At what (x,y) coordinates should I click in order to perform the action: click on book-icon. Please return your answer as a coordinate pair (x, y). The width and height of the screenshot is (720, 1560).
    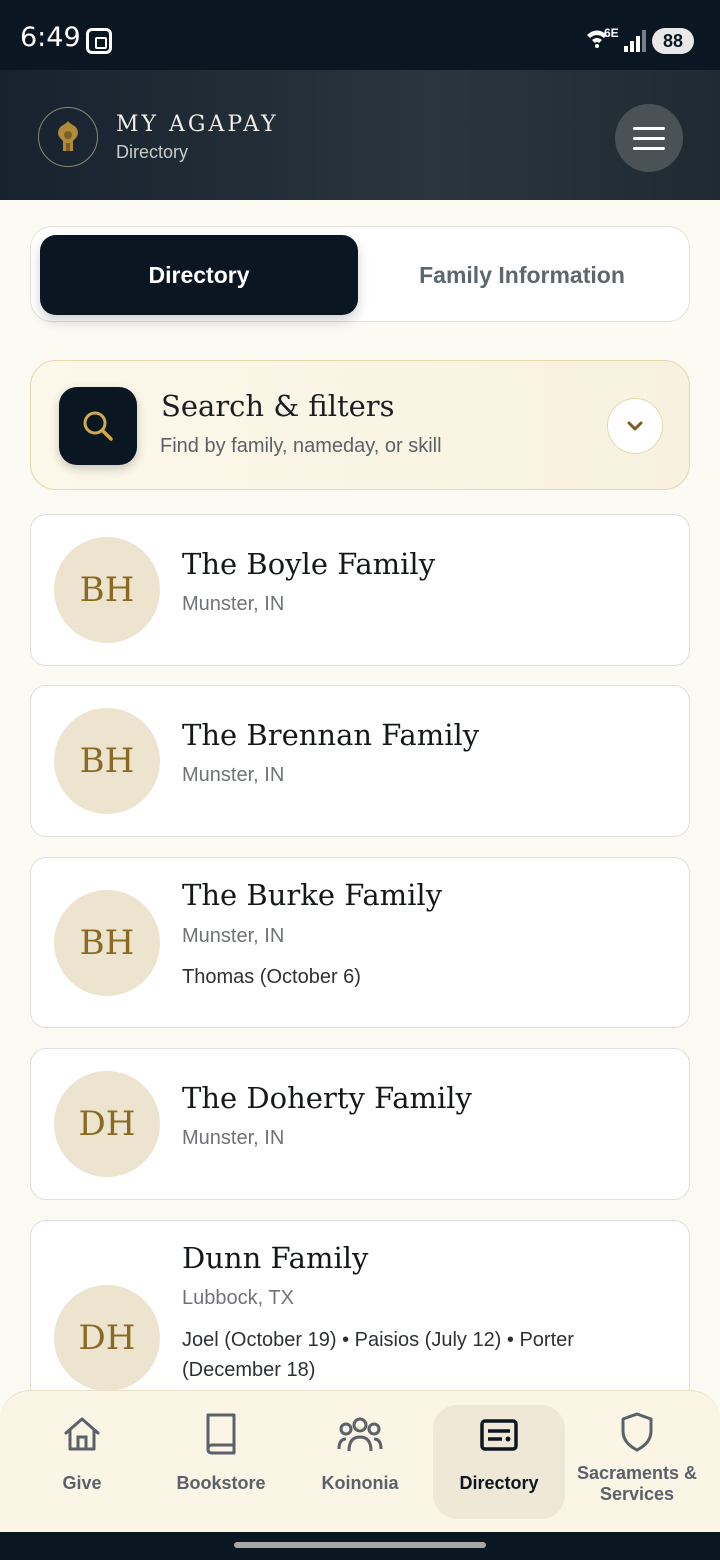
    Looking at the image, I should click on (221, 1430).